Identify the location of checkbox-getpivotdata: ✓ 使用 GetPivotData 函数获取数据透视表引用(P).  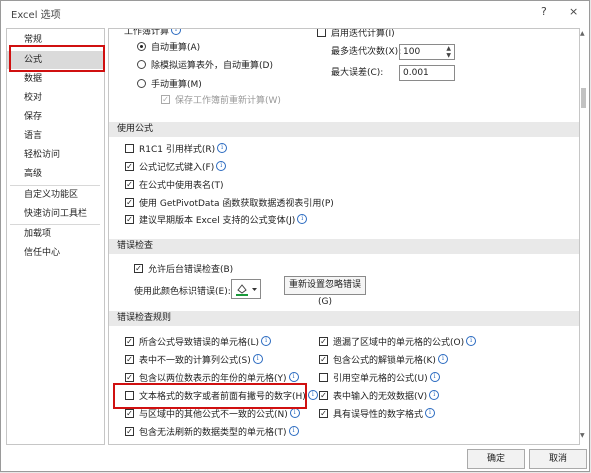
(229, 204).